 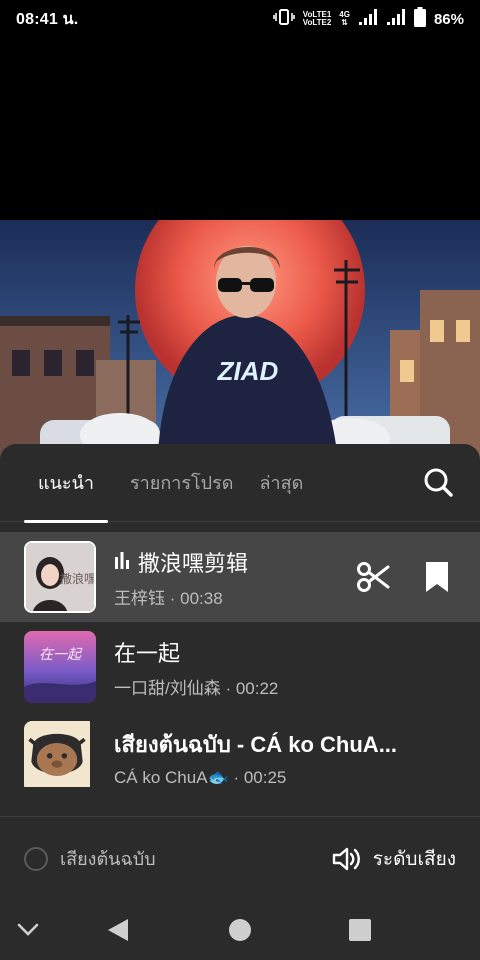 I want to click on network-type: 4G ⇅, so click(x=344, y=18).